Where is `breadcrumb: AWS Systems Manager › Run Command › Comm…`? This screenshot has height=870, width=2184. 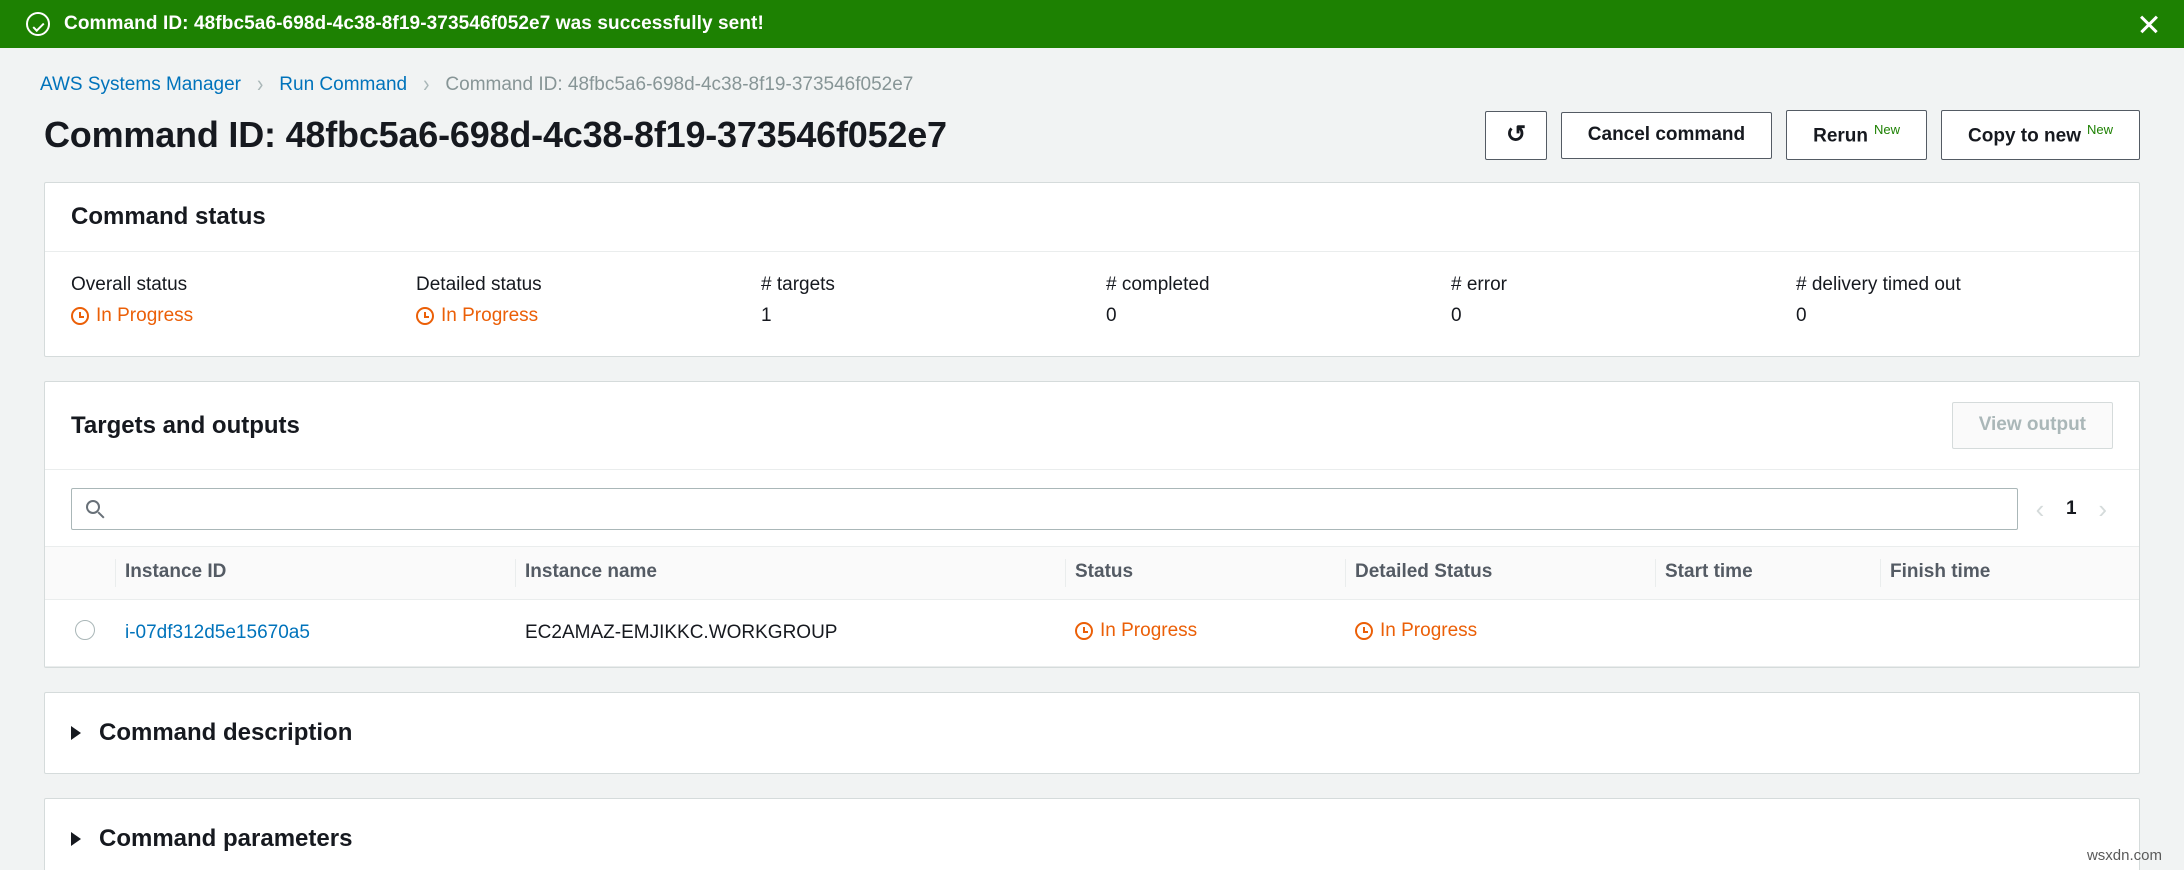
breadcrumb: AWS Systems Manager › Run Command › Comm… is located at coordinates (1092, 73).